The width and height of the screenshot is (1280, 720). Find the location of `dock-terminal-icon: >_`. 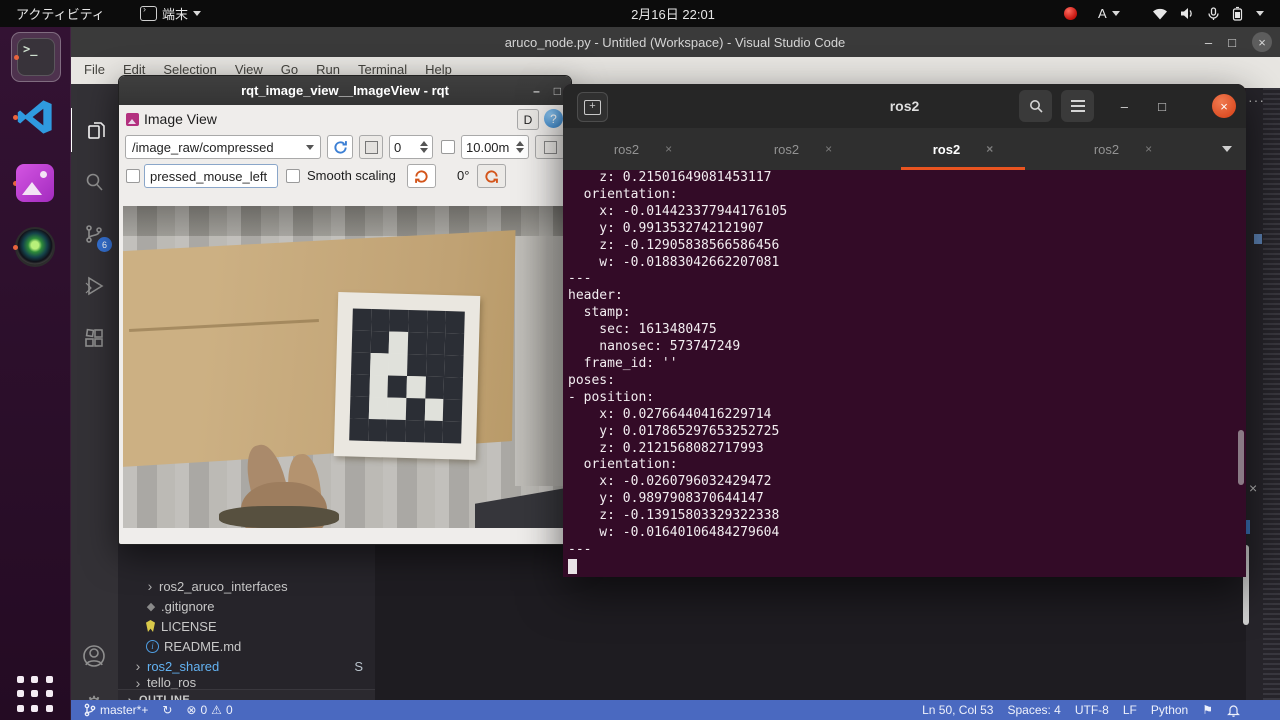

dock-terminal-icon: >_ is located at coordinates (36, 57).